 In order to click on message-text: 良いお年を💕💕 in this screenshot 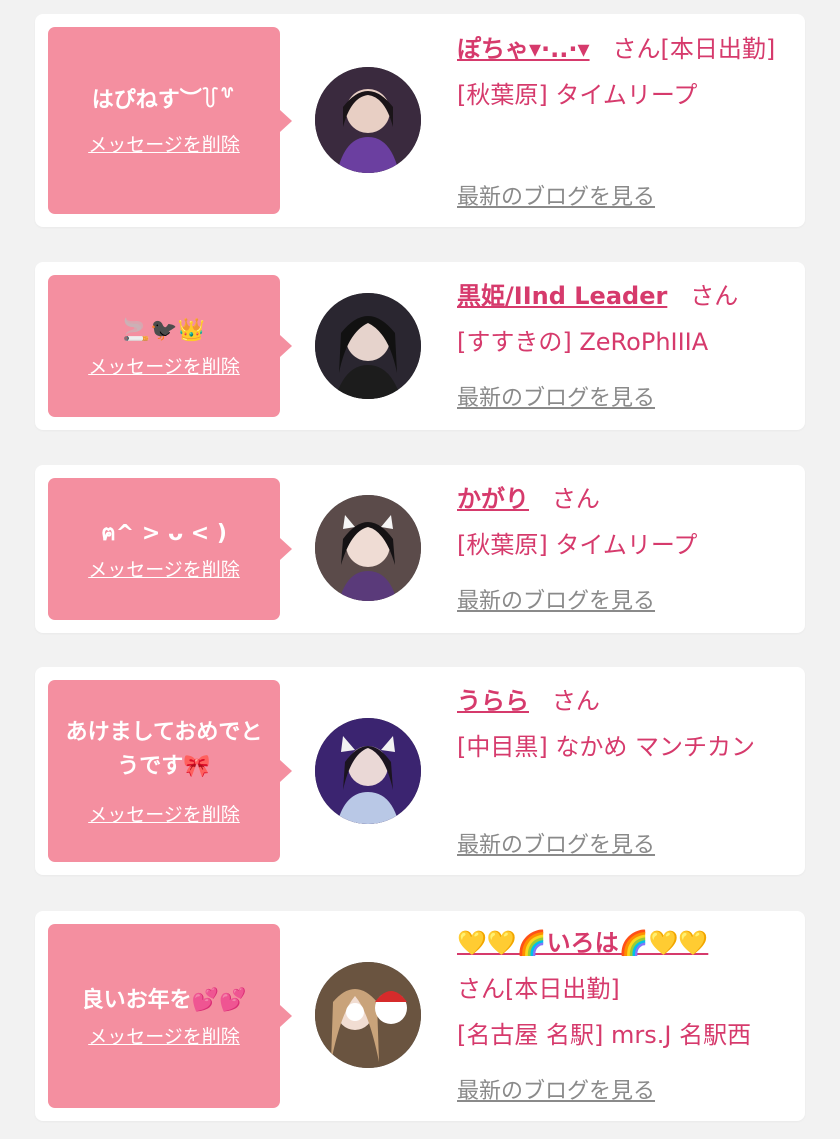, I will do `click(164, 1000)`.